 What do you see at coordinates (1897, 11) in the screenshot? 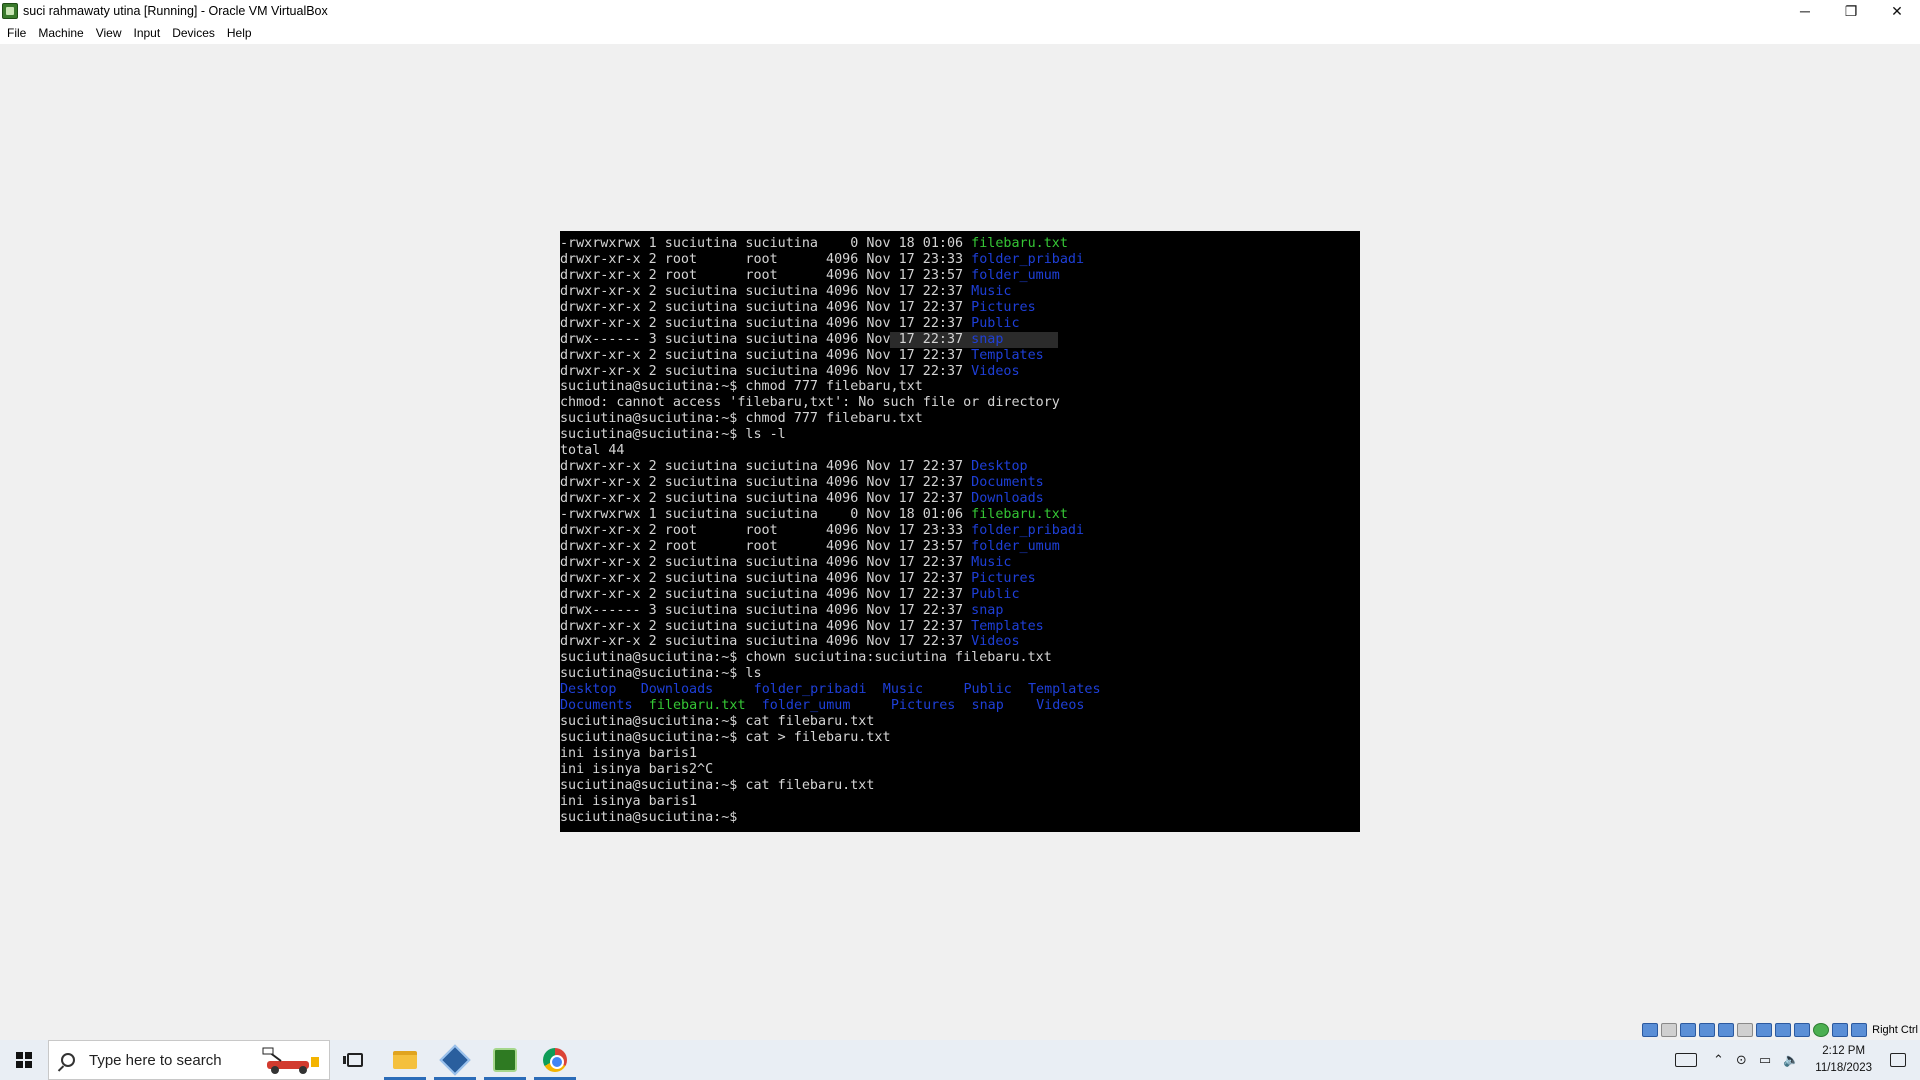
I see `close-button: ✕` at bounding box center [1897, 11].